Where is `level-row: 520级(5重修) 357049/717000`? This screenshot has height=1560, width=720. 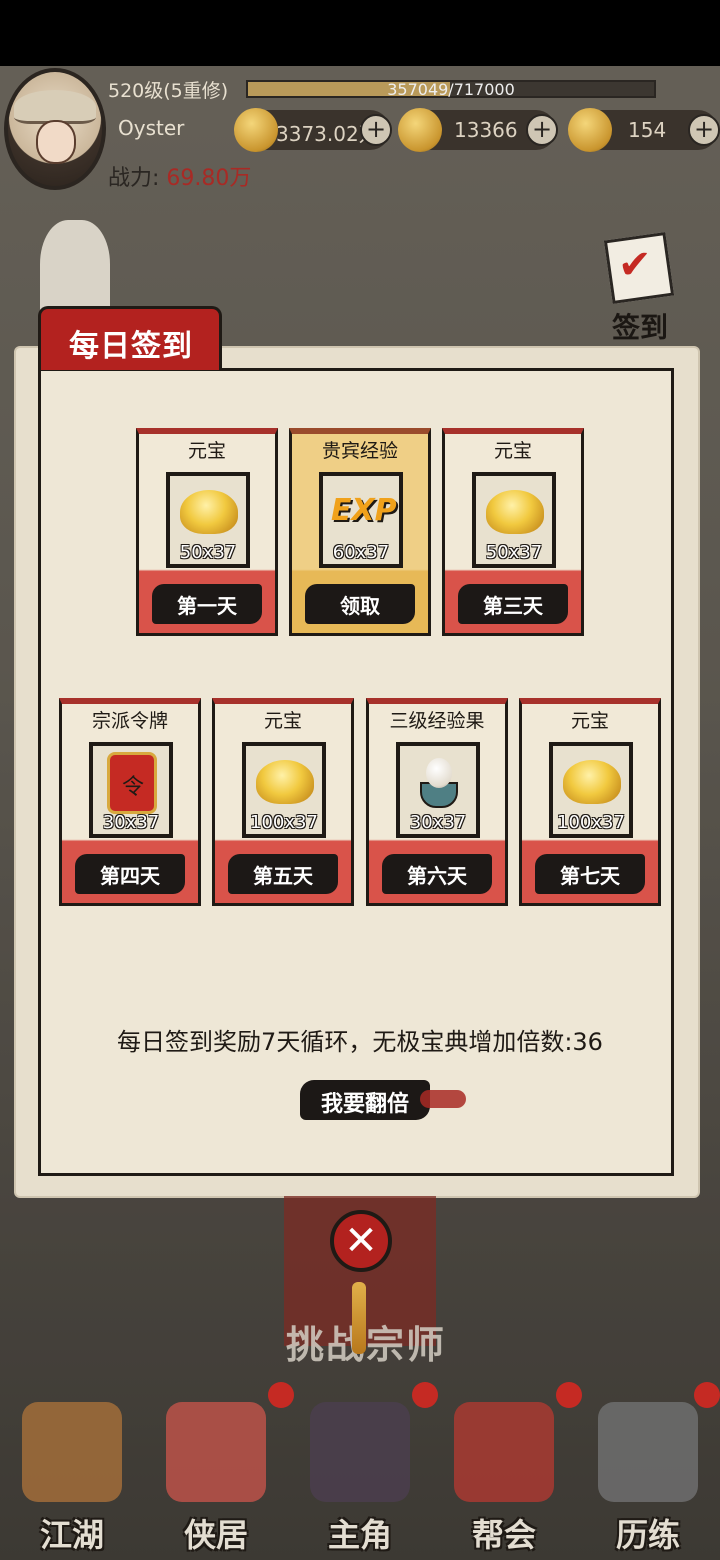 level-row: 520级(5重修) 357049/717000 is located at coordinates (408, 88).